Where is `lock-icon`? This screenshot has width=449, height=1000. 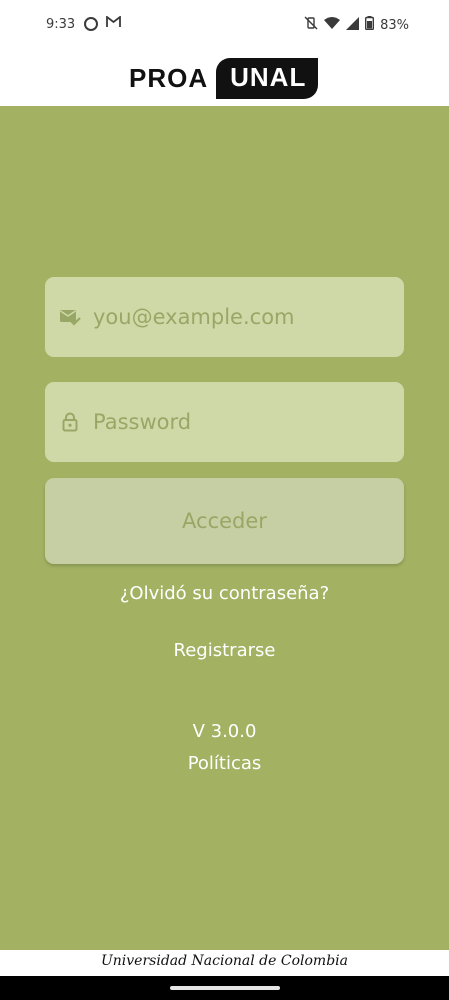
lock-icon is located at coordinates (70, 422).